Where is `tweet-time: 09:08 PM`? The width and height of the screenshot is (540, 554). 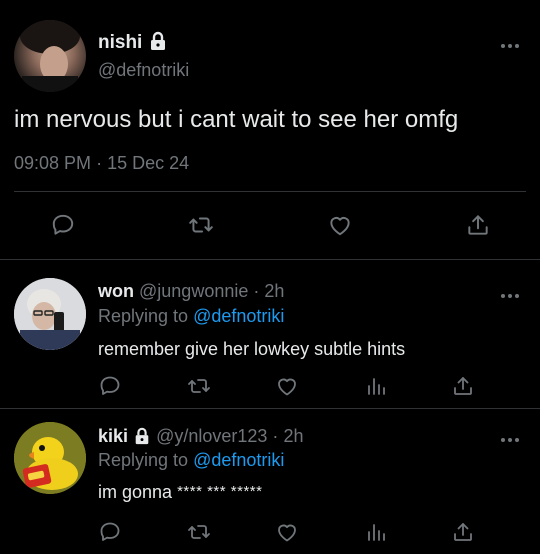 tweet-time: 09:08 PM is located at coordinates (53, 163).